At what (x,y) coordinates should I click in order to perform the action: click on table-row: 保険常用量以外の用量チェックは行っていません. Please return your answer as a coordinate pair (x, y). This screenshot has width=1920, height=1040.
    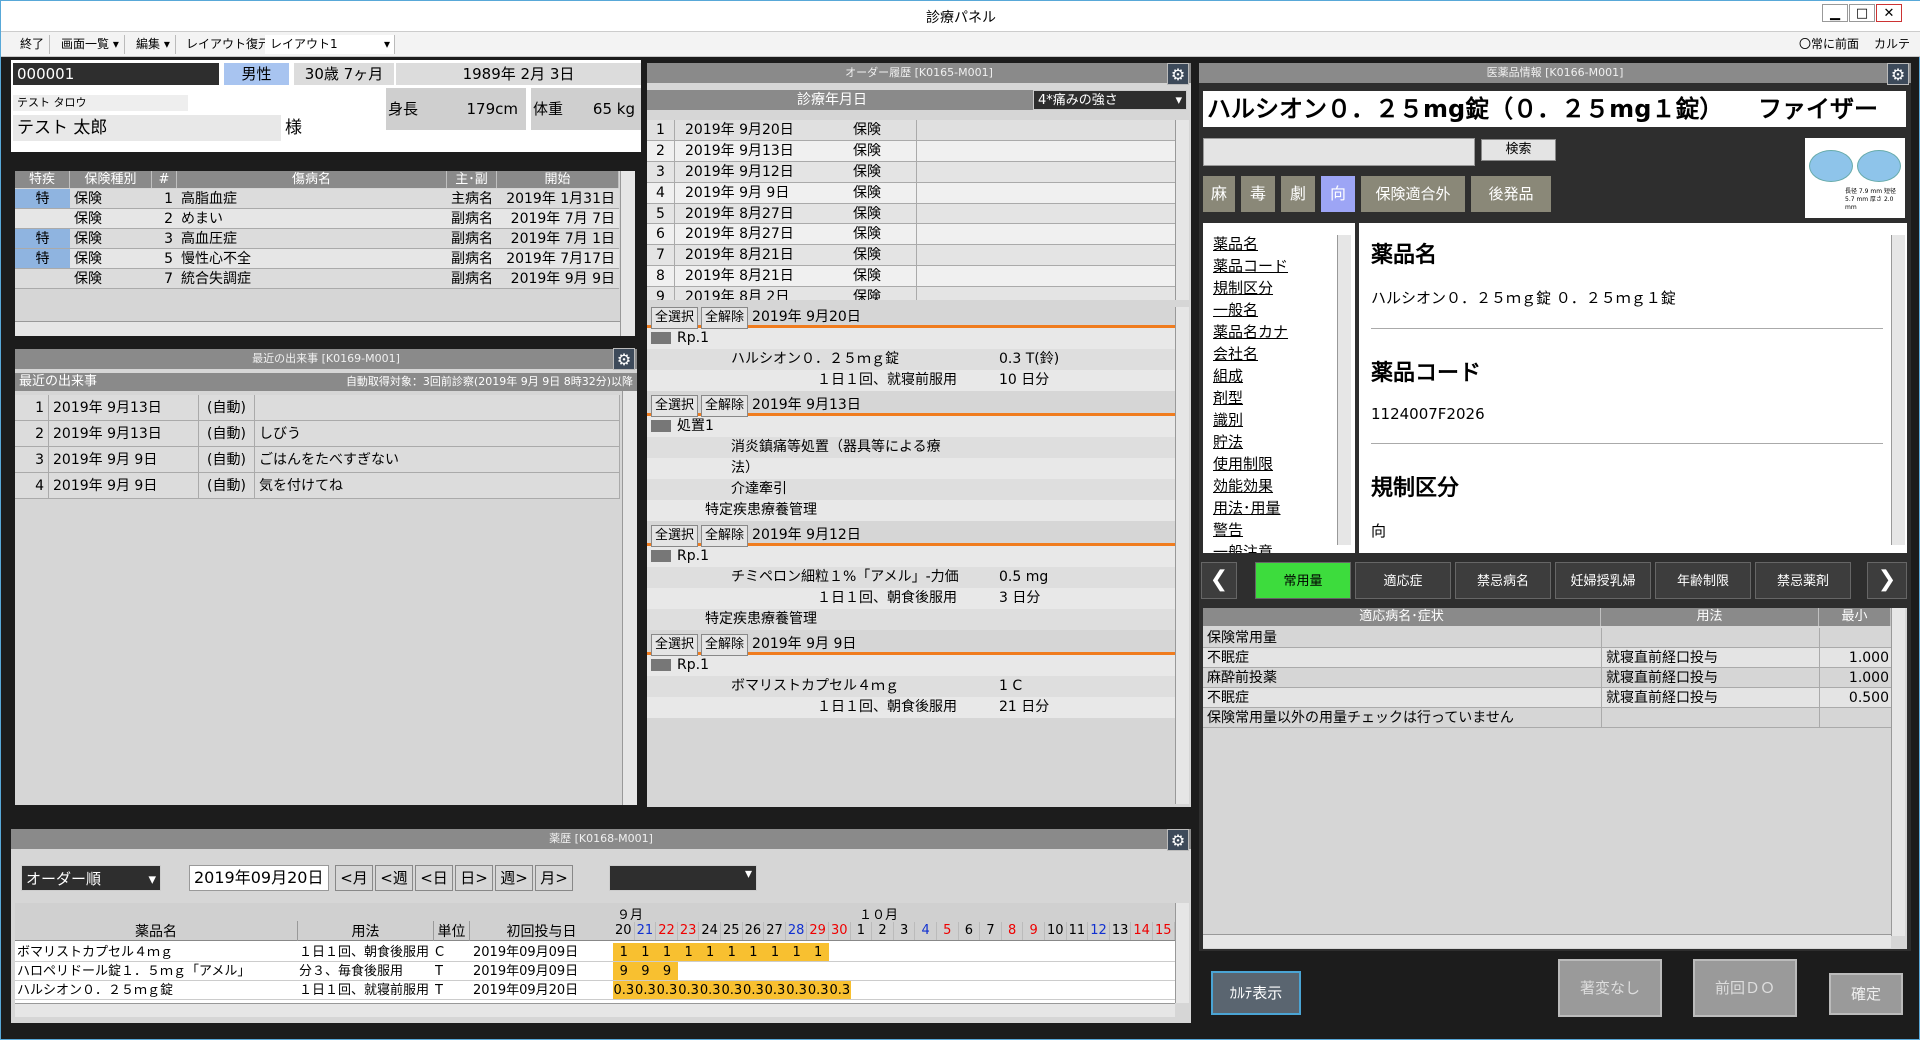
    Looking at the image, I should click on (1547, 718).